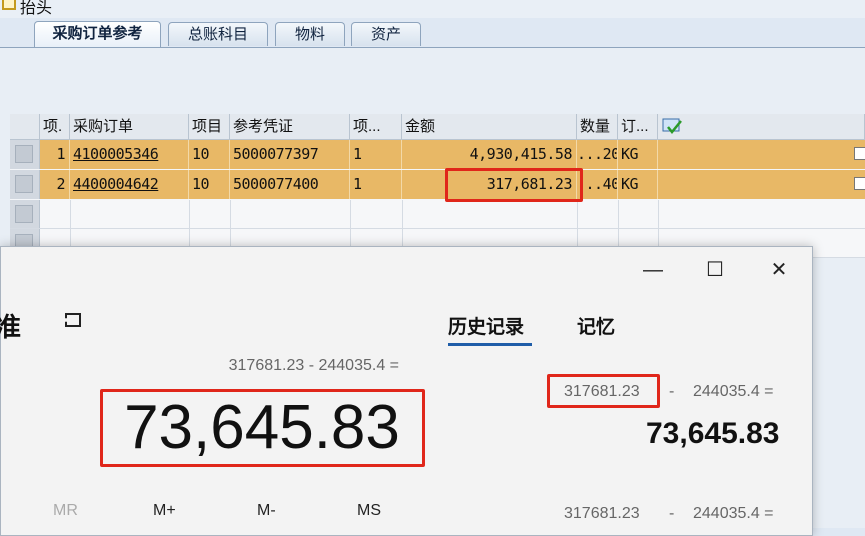  What do you see at coordinates (290, 127) in the screenshot?
I see `col-header-ref-doc: 参考凭证` at bounding box center [290, 127].